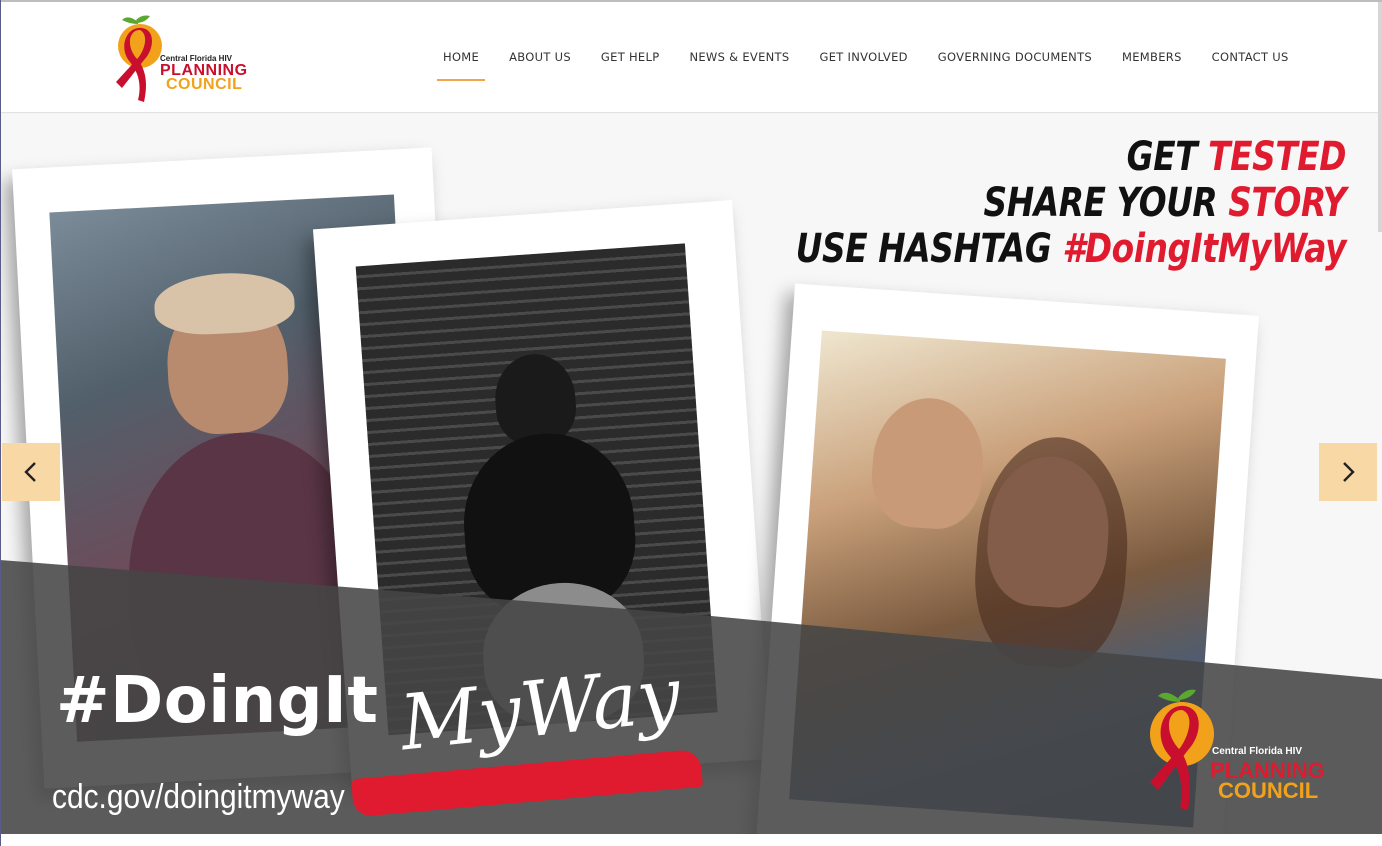 This screenshot has height=846, width=1382. I want to click on hero-hashtag: #DoingIt, so click(217, 701).